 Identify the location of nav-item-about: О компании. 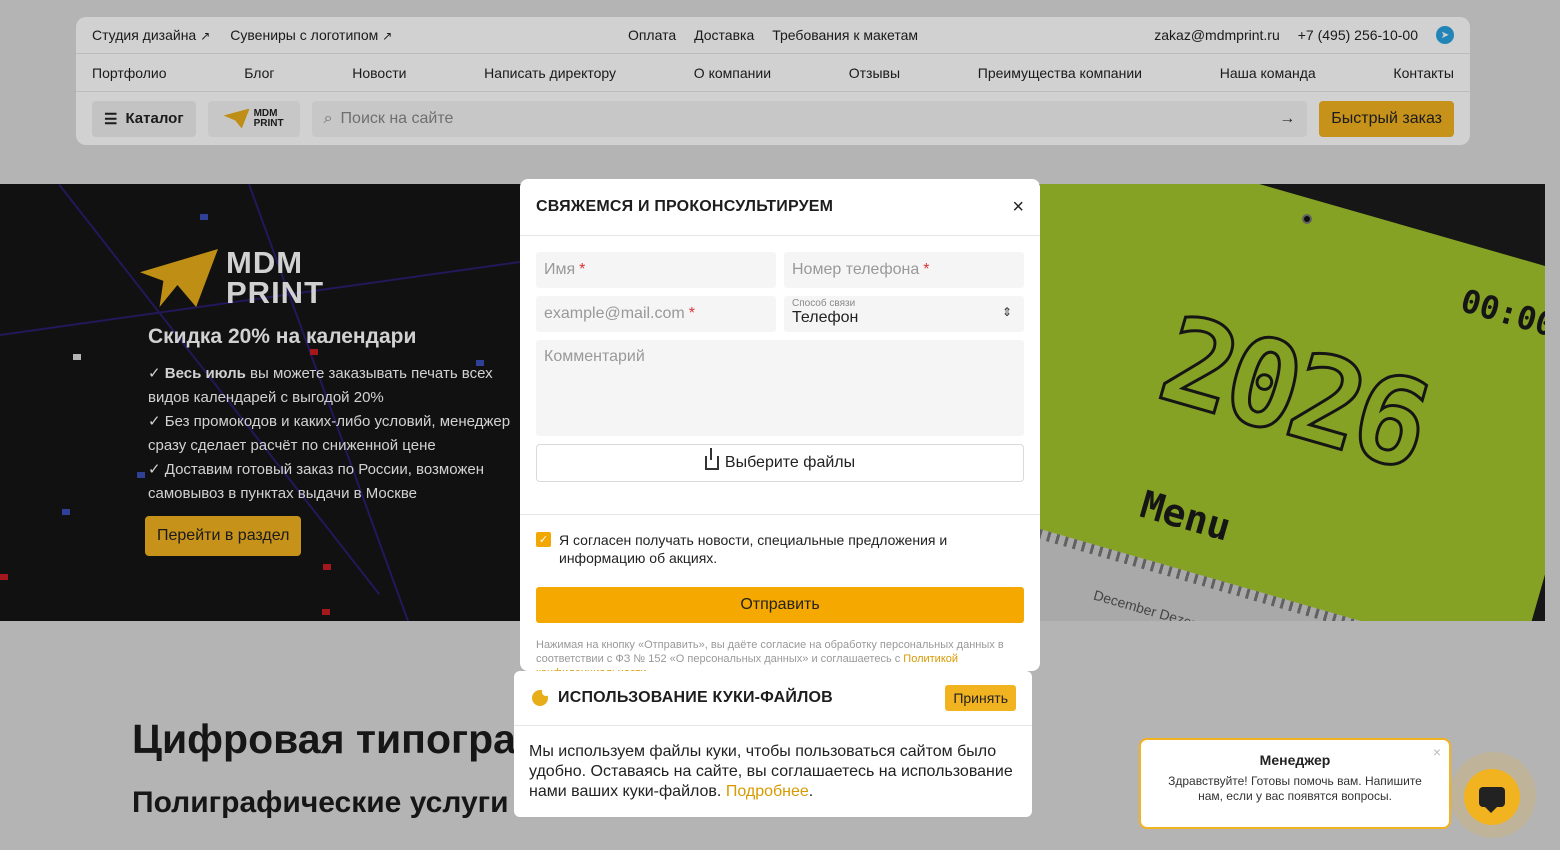
(732, 73).